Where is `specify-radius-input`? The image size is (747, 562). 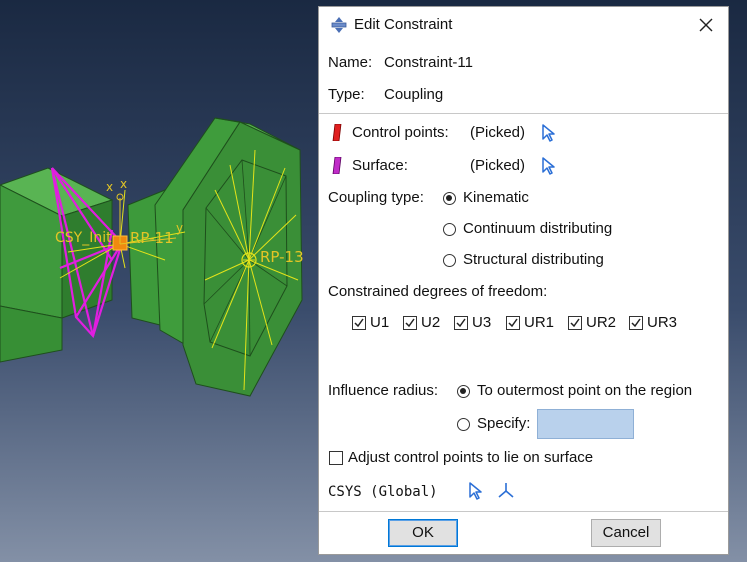
specify-radius-input is located at coordinates (585, 424).